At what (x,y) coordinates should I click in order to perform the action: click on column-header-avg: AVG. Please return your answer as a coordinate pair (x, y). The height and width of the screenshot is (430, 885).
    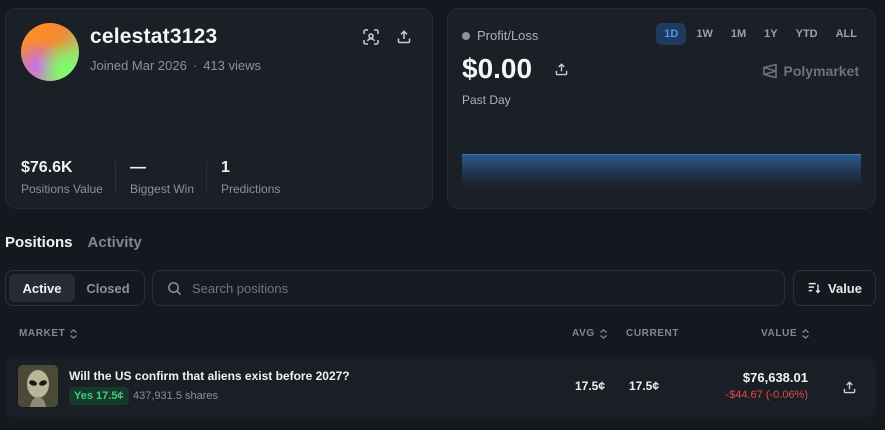
    Looking at the image, I should click on (590, 333).